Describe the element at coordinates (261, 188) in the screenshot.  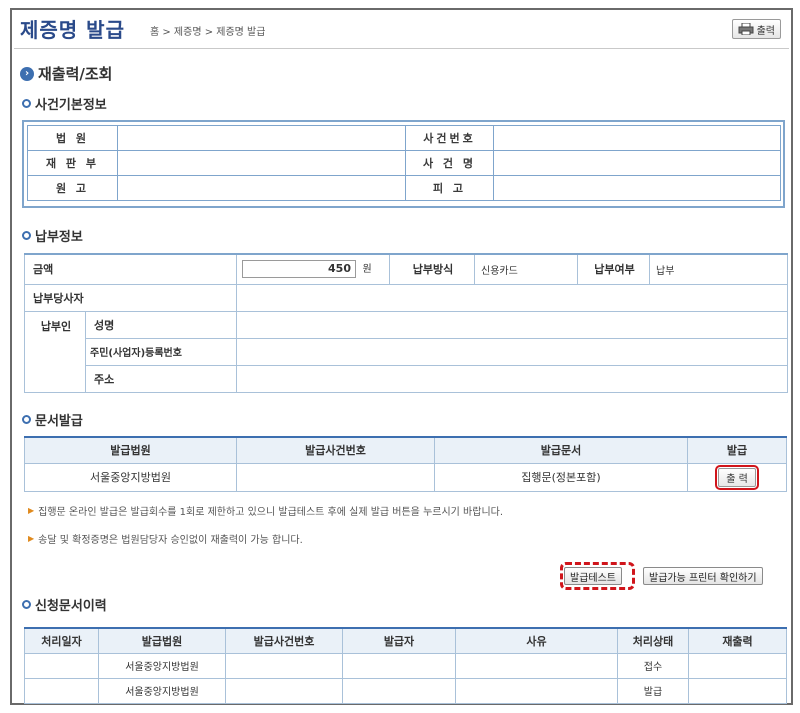
I see `plaintiff-value` at that location.